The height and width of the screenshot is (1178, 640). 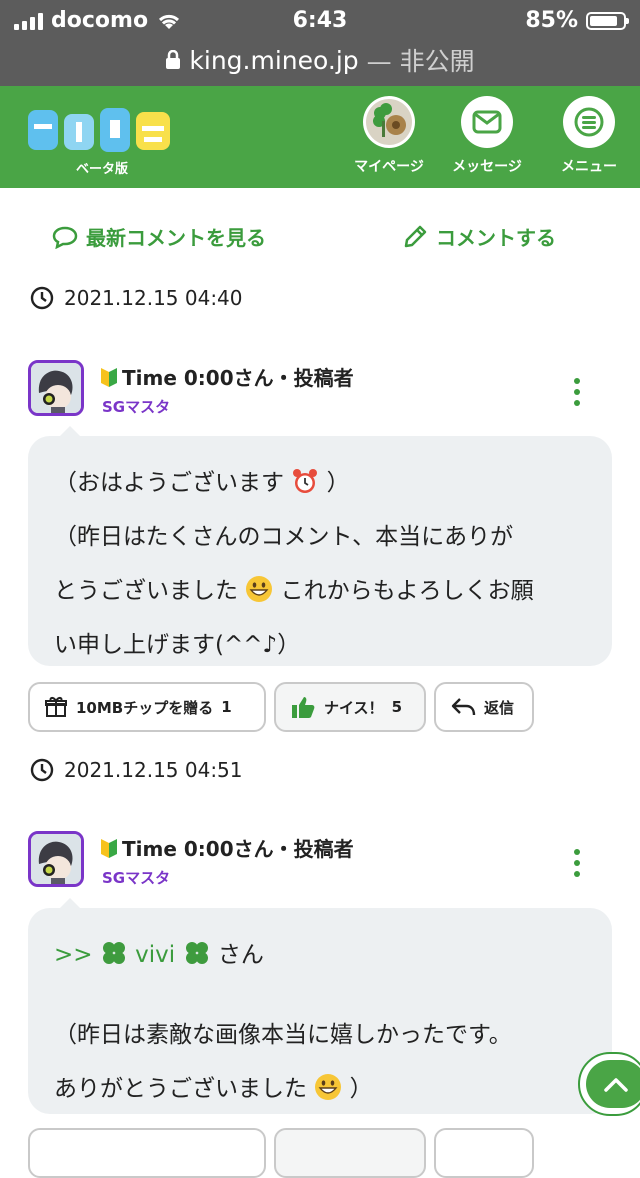 I want to click on site-header: ベータ版 マイページ メッセージ メニュー, so click(x=320, y=137).